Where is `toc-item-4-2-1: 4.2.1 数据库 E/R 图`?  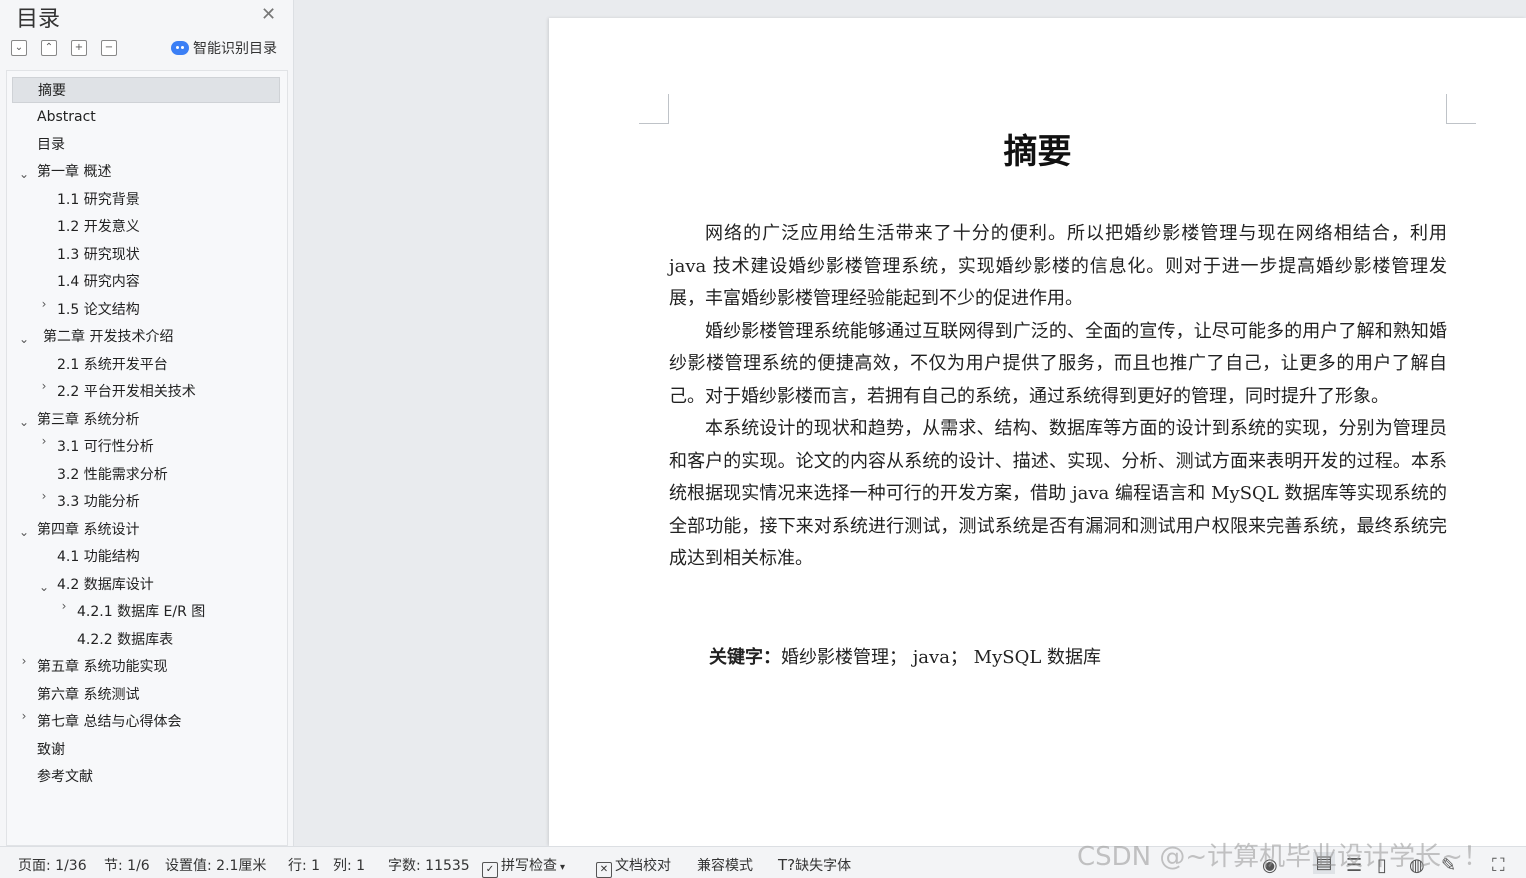 toc-item-4-2-1: 4.2.1 数据库 E/R 图 is located at coordinates (141, 612).